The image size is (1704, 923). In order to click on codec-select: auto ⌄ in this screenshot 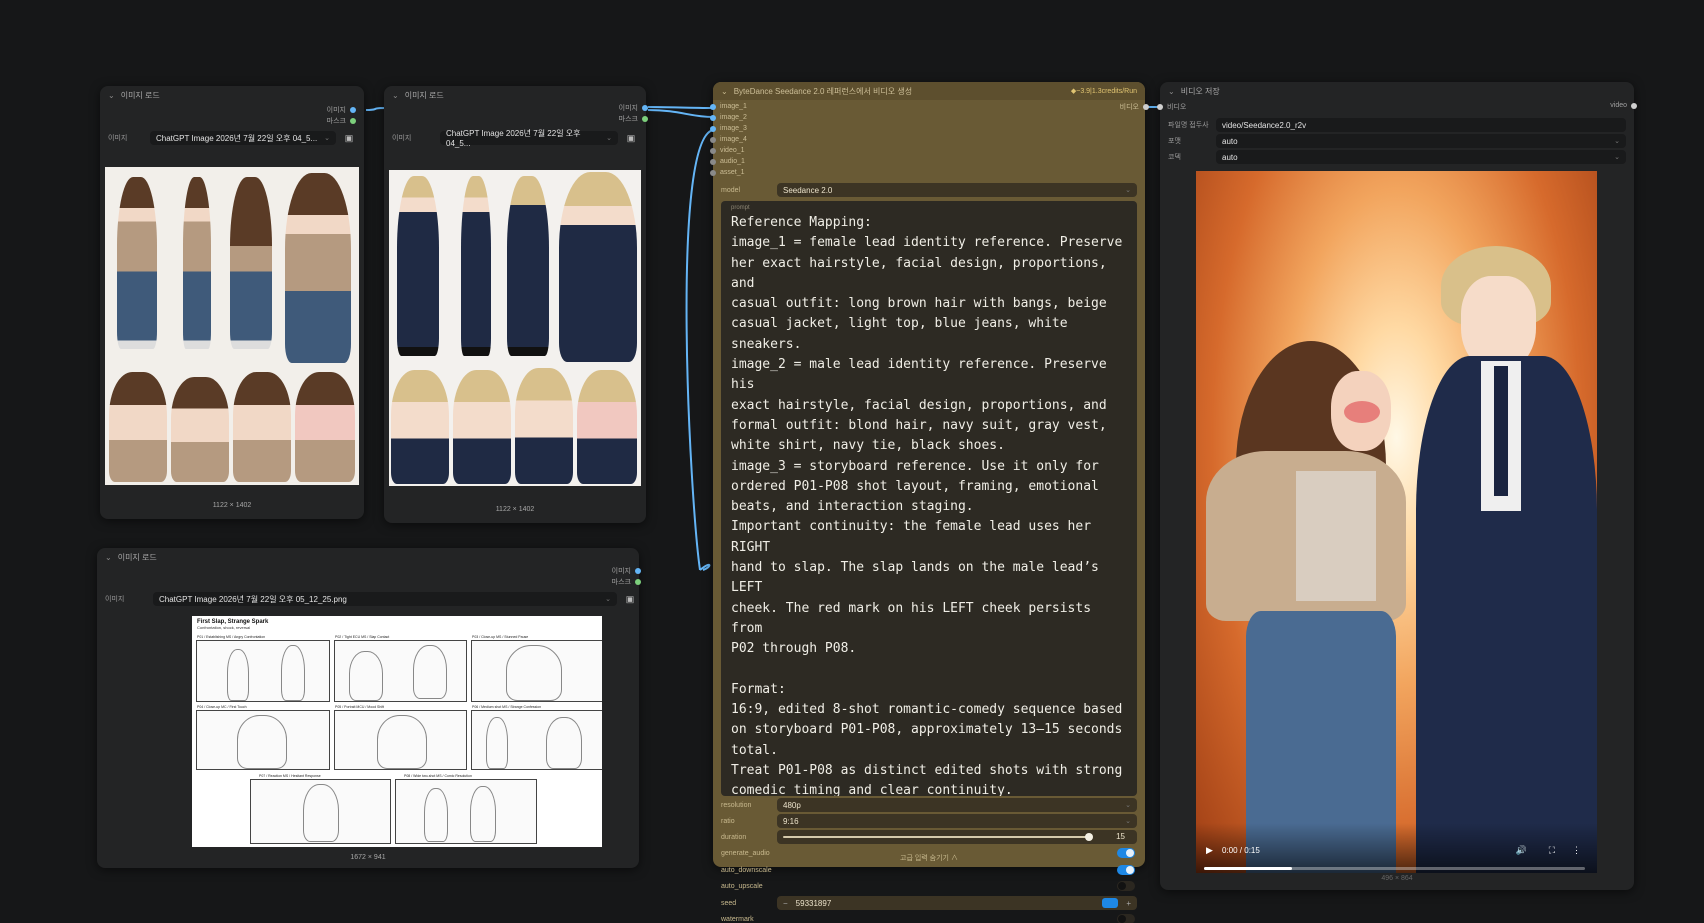, I will do `click(1421, 157)`.